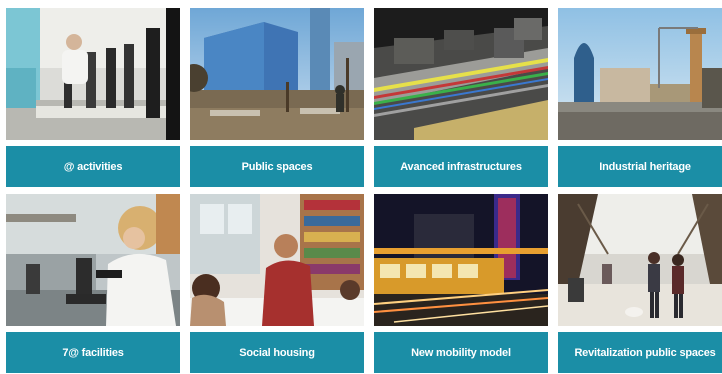 Image resolution: width=722 pixels, height=374 pixels. Describe the element at coordinates (277, 74) in the screenshot. I see `public-space-buildings-image` at that location.